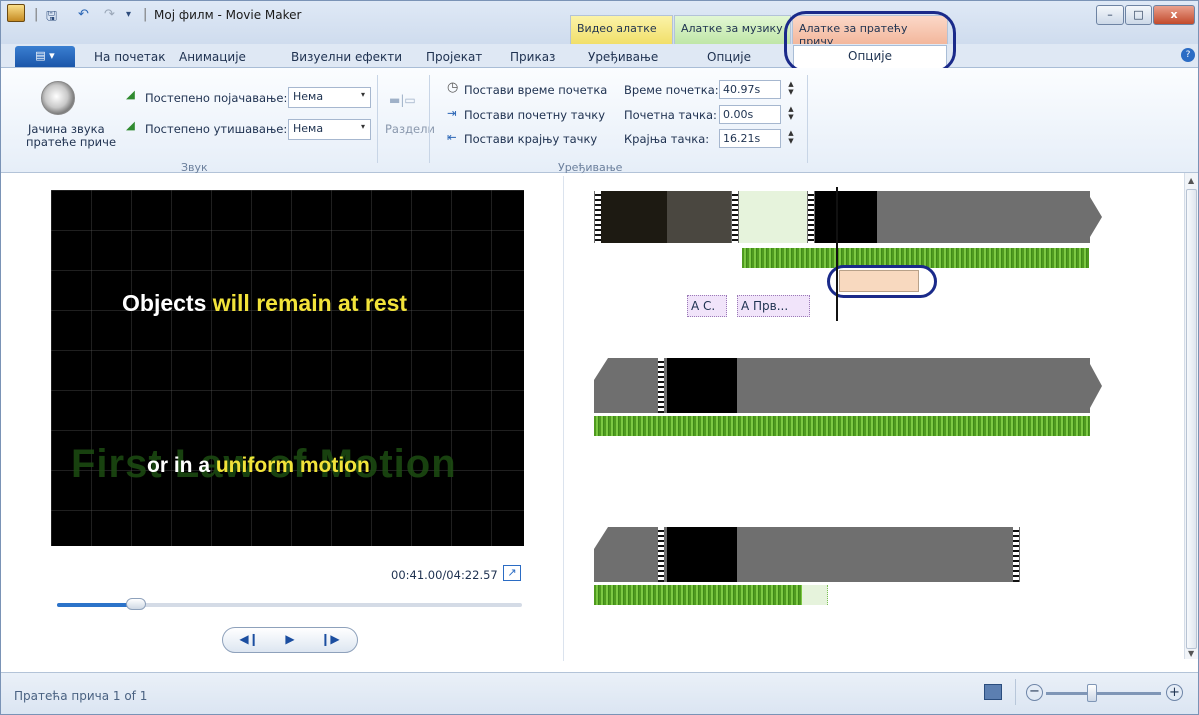 The width and height of the screenshot is (1199, 715). Describe the element at coordinates (742, 89) in the screenshot. I see `start-time-value: 40.97s` at that location.